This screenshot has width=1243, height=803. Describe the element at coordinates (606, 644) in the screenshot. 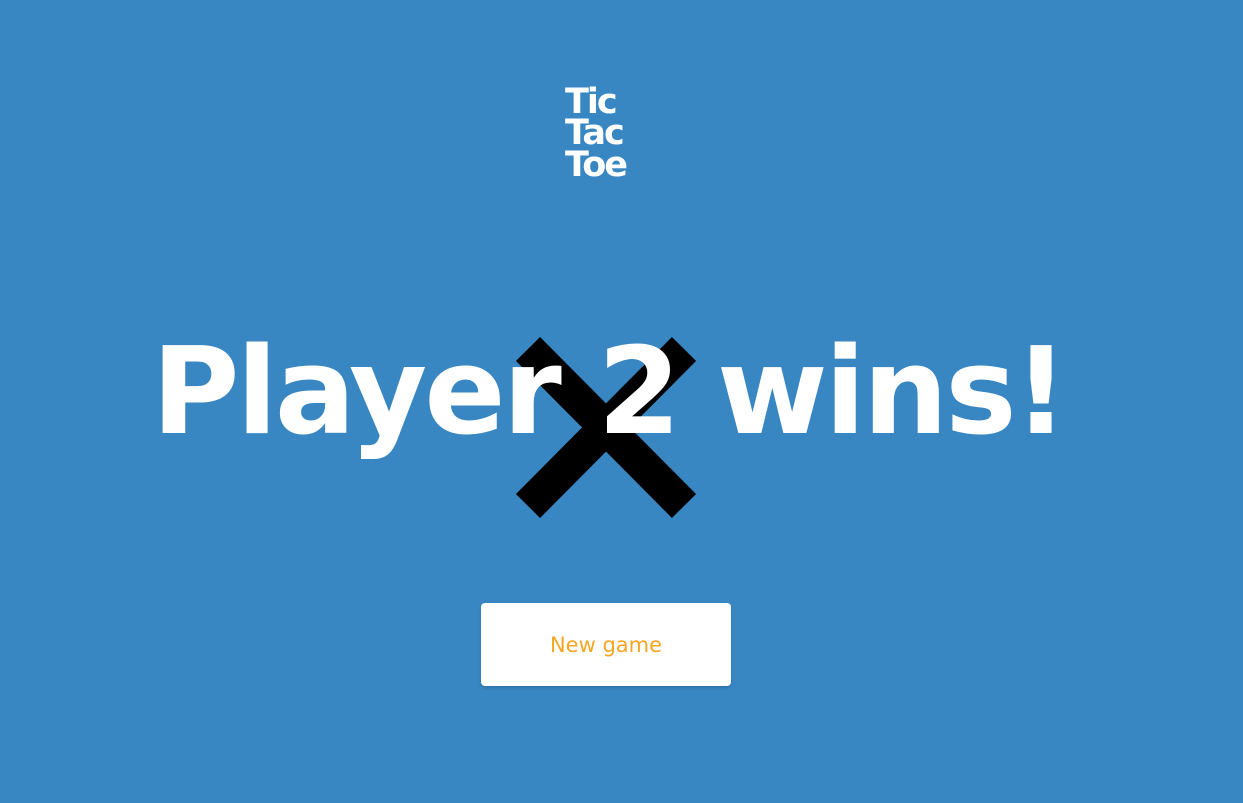

I see `new-game-button: New game` at that location.